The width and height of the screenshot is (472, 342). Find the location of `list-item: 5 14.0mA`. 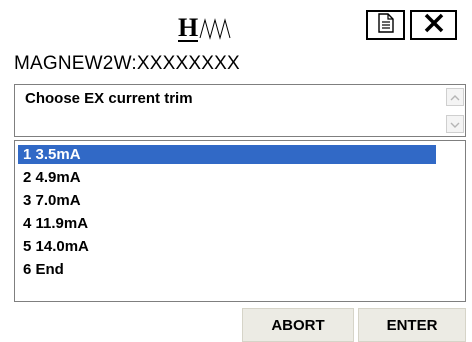

list-item: 5 14.0mA is located at coordinates (53, 246).